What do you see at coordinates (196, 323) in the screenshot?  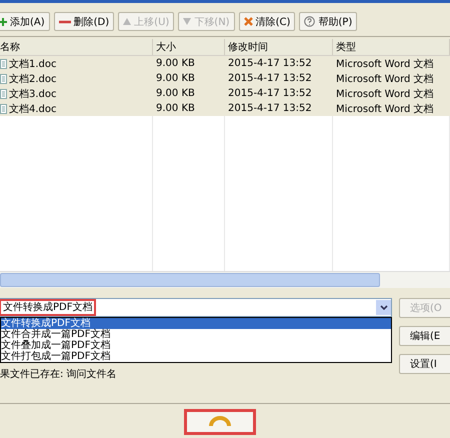 I see `dropdown-option: 文件转换成PDF文档` at bounding box center [196, 323].